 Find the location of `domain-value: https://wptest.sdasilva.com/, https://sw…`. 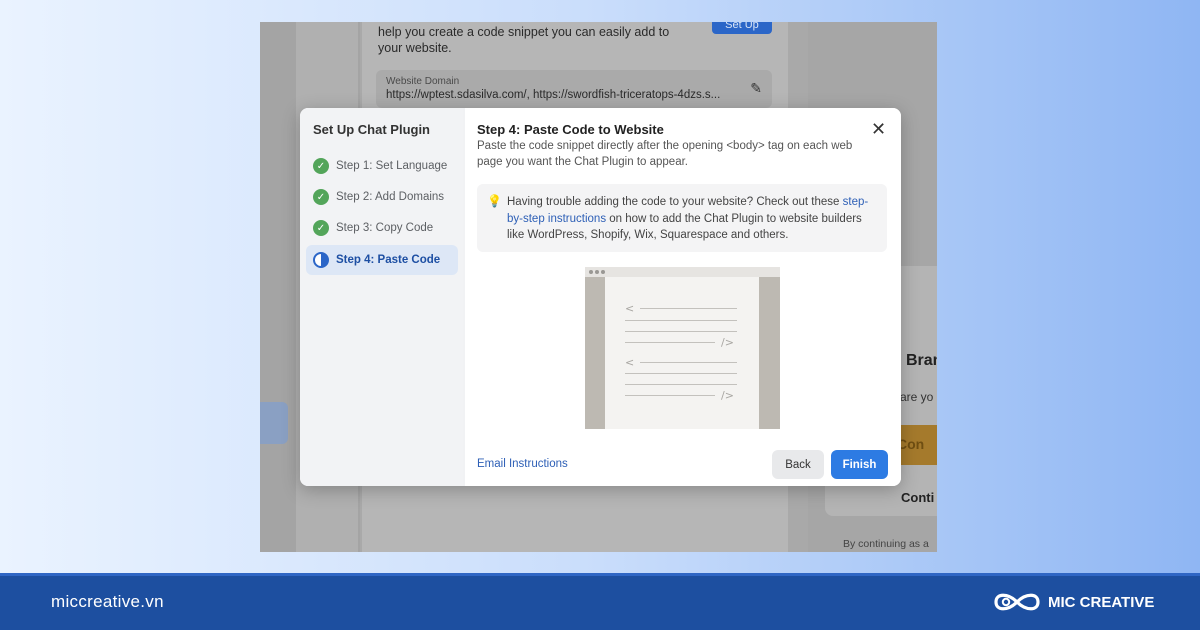

domain-value: https://wptest.sdasilva.com/, https://sw… is located at coordinates (553, 95).